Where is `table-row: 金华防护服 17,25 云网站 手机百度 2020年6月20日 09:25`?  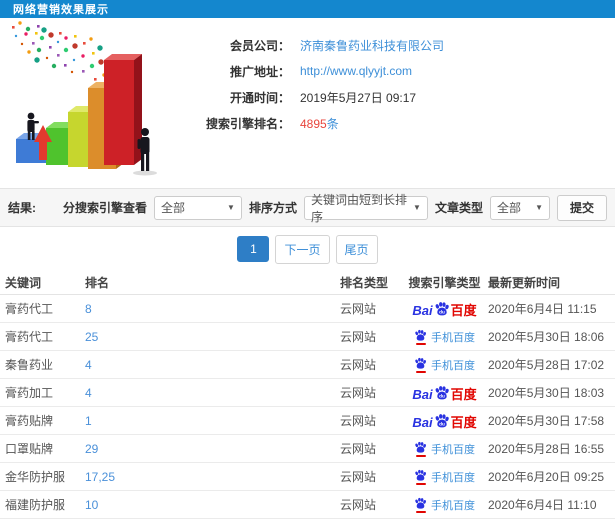
table-row: 金华防护服 17,25 云网站 手机百度 2020年6月20日 09:25 is located at coordinates (307, 477).